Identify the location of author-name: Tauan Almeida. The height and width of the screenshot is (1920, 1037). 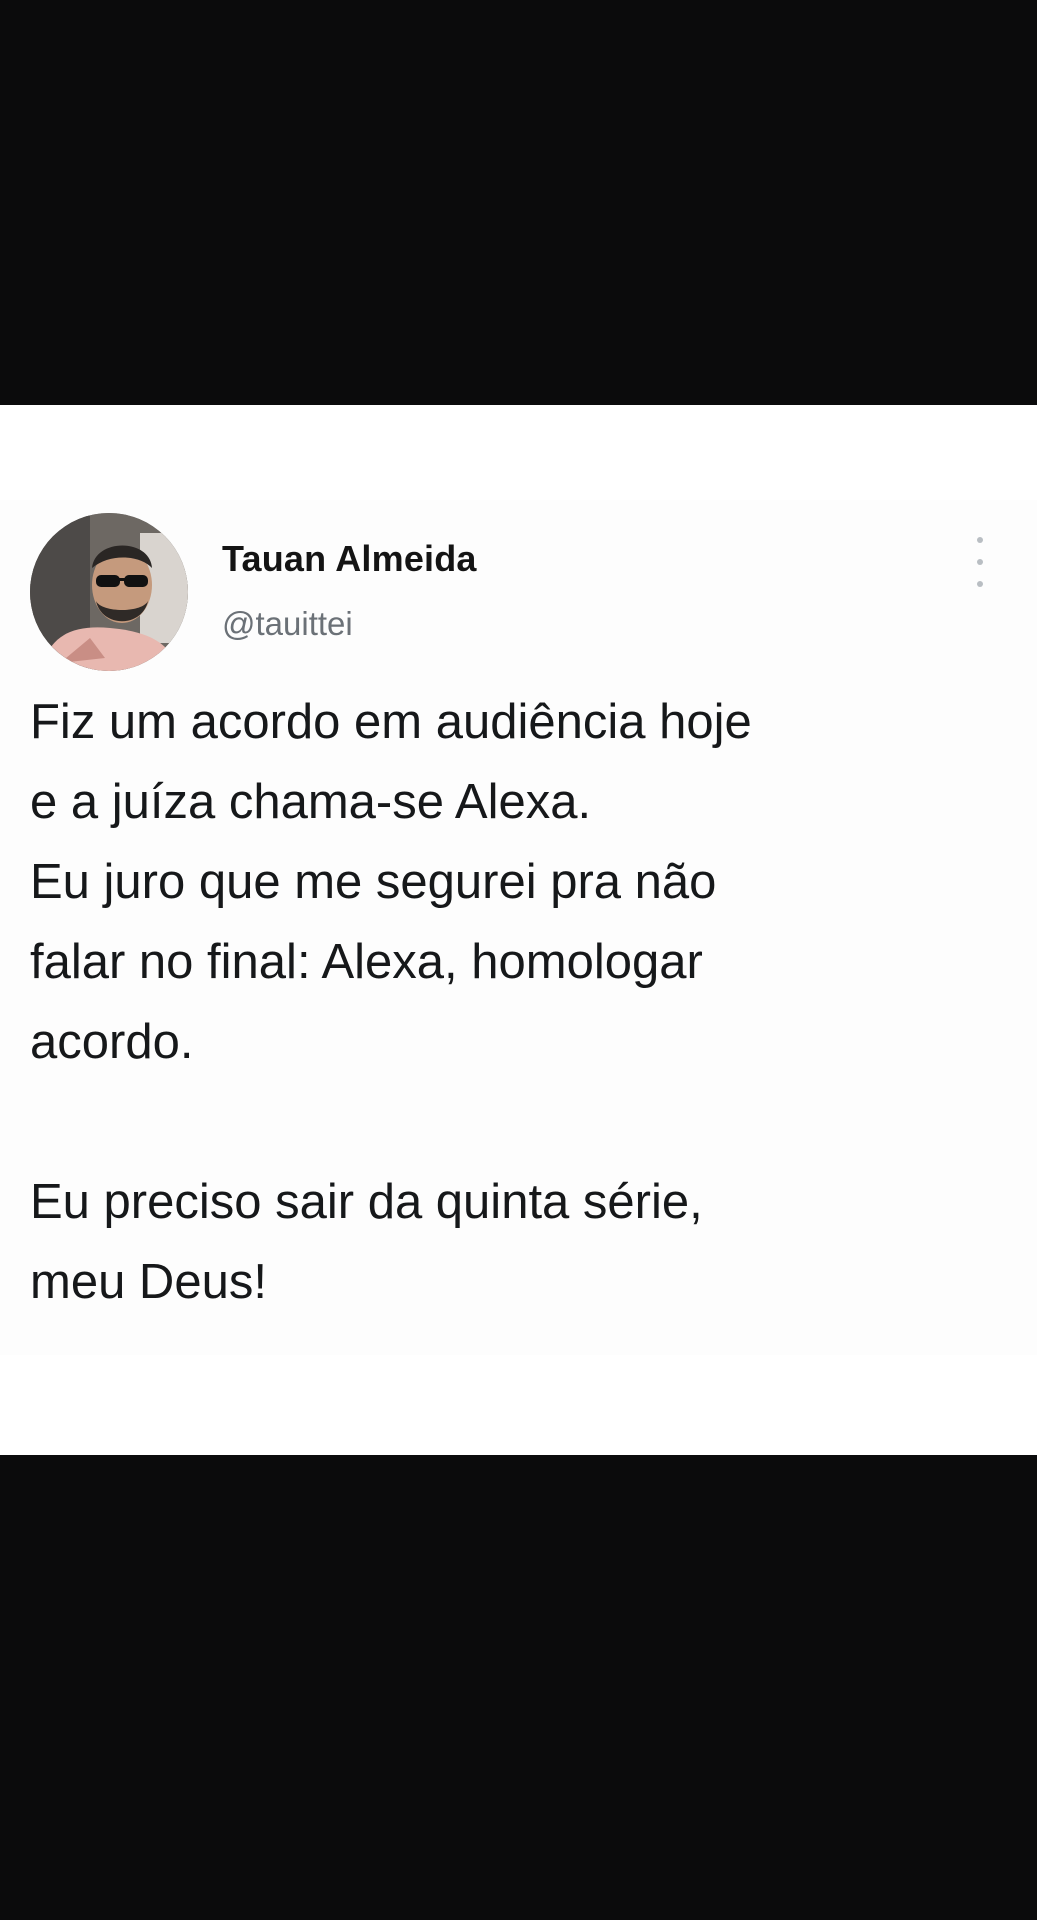
(349, 559).